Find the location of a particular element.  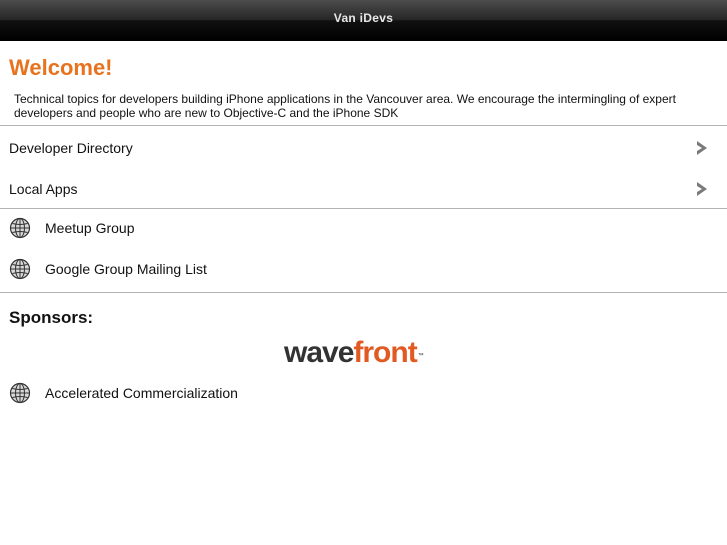

meetup-group-label: Meetup Group is located at coordinates (90, 228).